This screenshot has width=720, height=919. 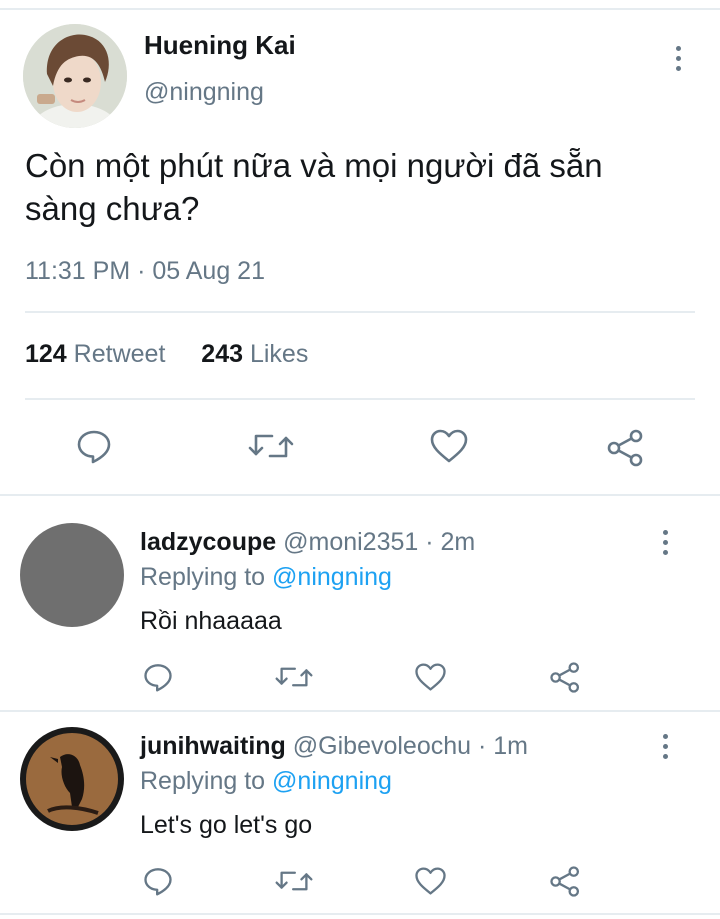 What do you see at coordinates (222, 354) in the screenshot?
I see `like-count: 243` at bounding box center [222, 354].